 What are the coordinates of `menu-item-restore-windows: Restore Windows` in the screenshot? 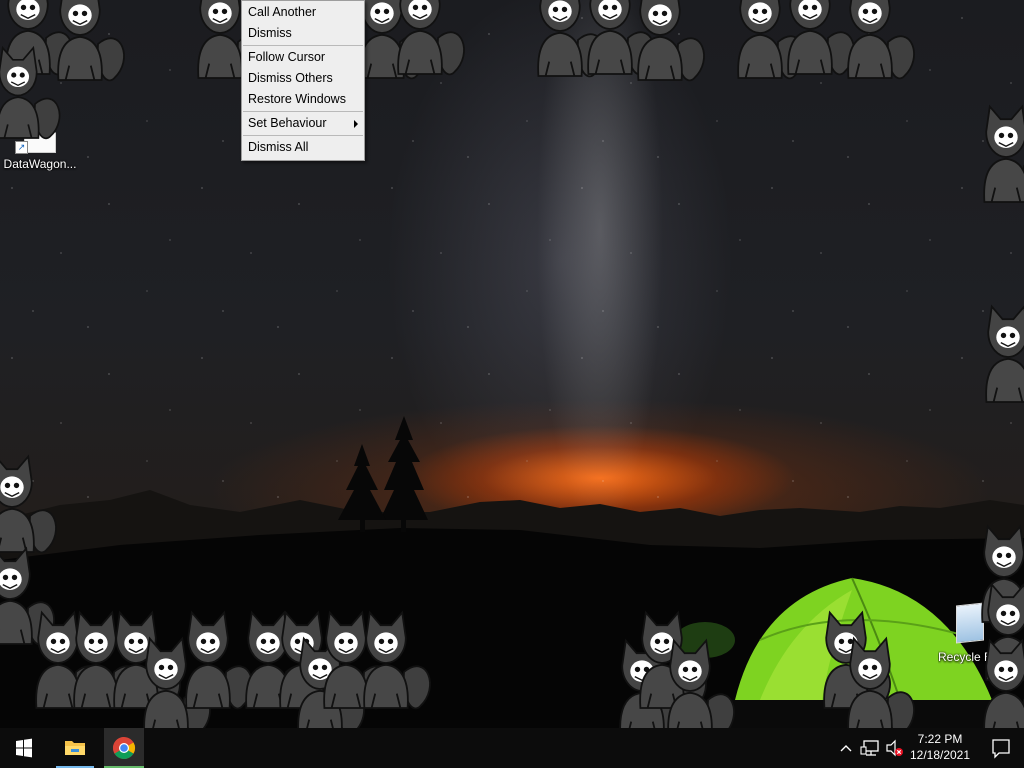 It's located at (303, 99).